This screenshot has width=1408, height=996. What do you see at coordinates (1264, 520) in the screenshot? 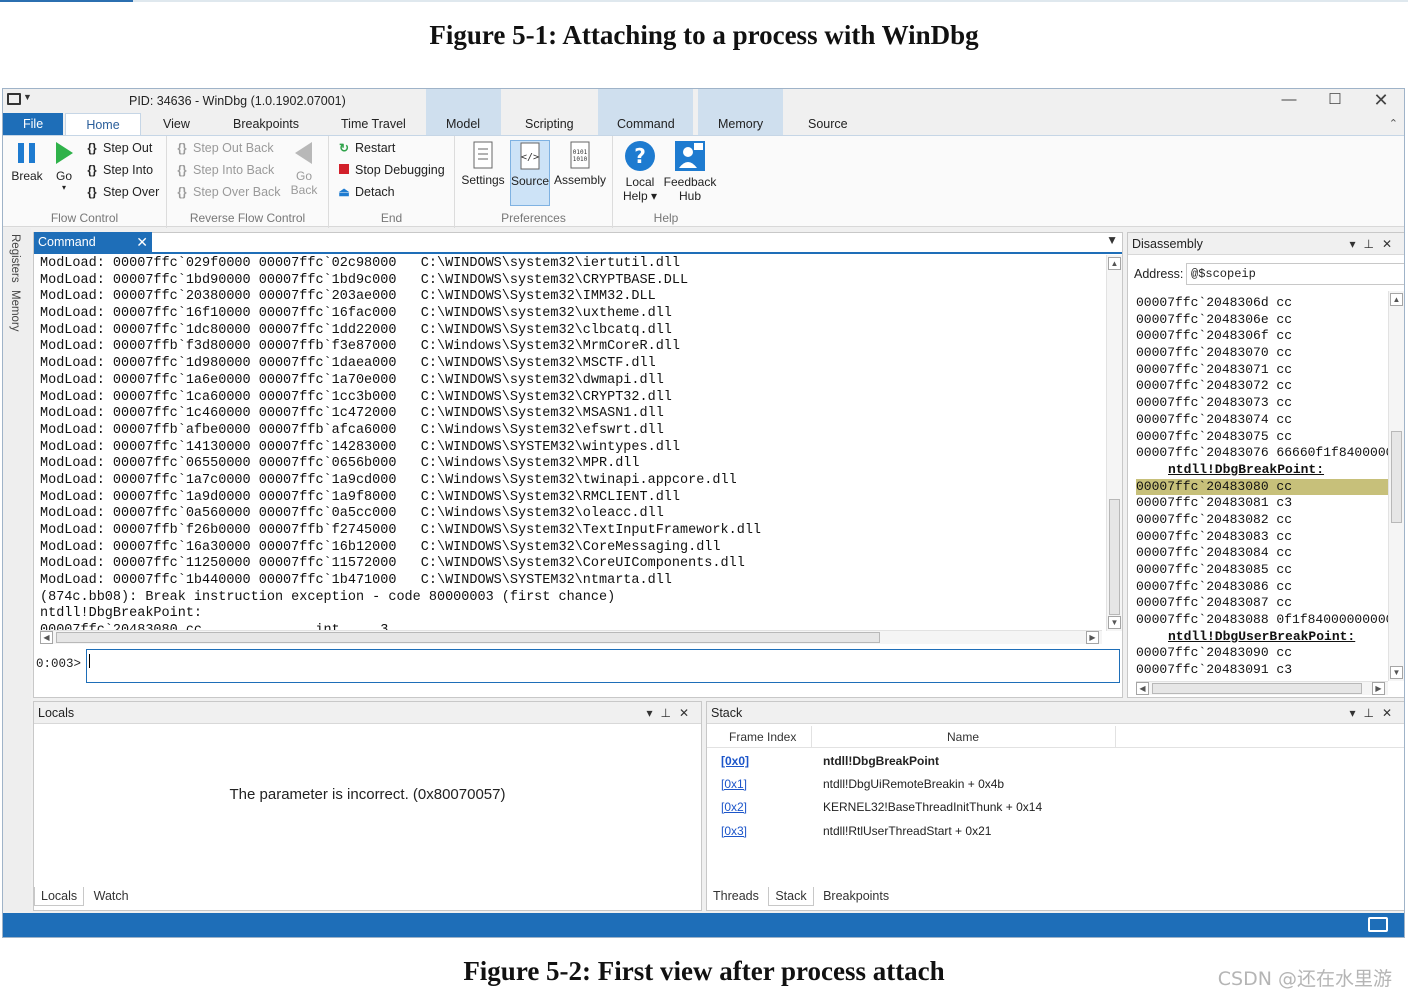
I see `disassembly-line: 00007ffc`20483082 cc` at bounding box center [1264, 520].